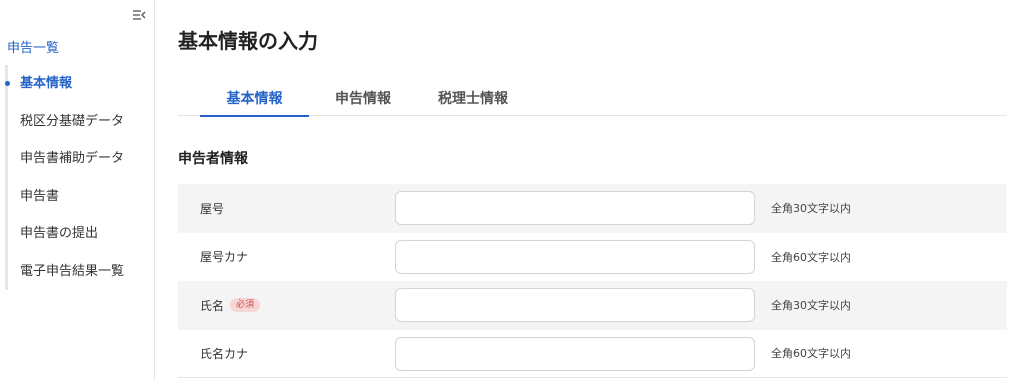  I want to click on form-row-full-name-kana: 氏名カナ 全角60文字以内, so click(592, 354).